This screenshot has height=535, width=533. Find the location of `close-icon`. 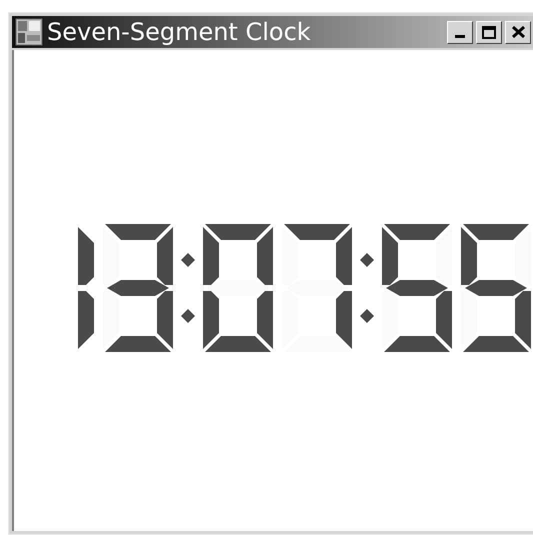

close-icon is located at coordinates (518, 32).